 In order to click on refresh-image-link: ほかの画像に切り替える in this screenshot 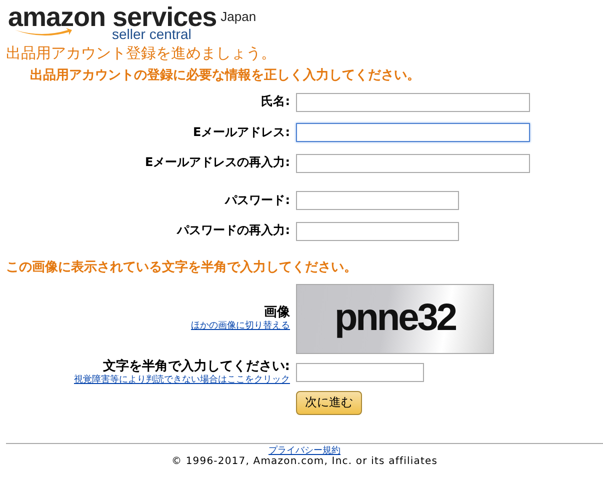, I will do `click(240, 326)`.